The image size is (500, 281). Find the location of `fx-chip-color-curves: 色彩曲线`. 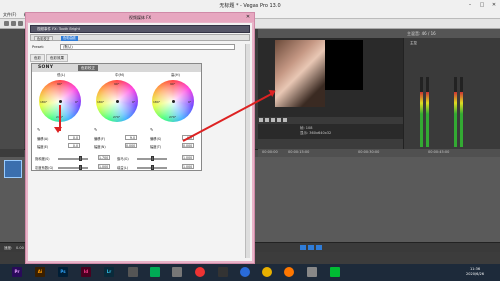

fx-chip-color-curves: 色彩曲线 is located at coordinates (69, 38).